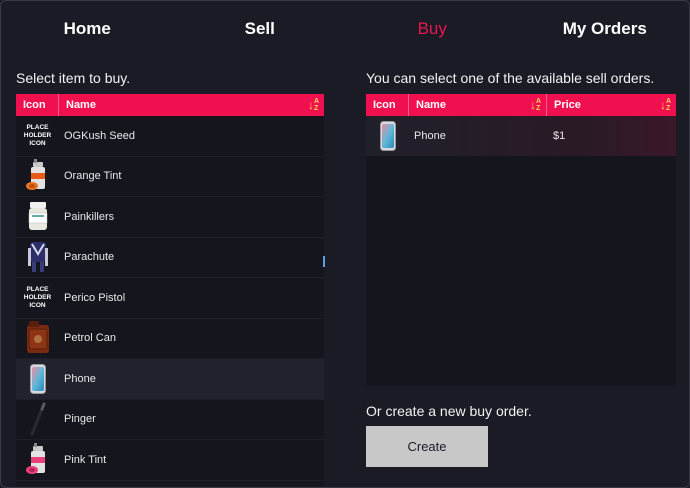  What do you see at coordinates (449, 411) in the screenshot?
I see `create-order-title: Or create a new buy order.` at bounding box center [449, 411].